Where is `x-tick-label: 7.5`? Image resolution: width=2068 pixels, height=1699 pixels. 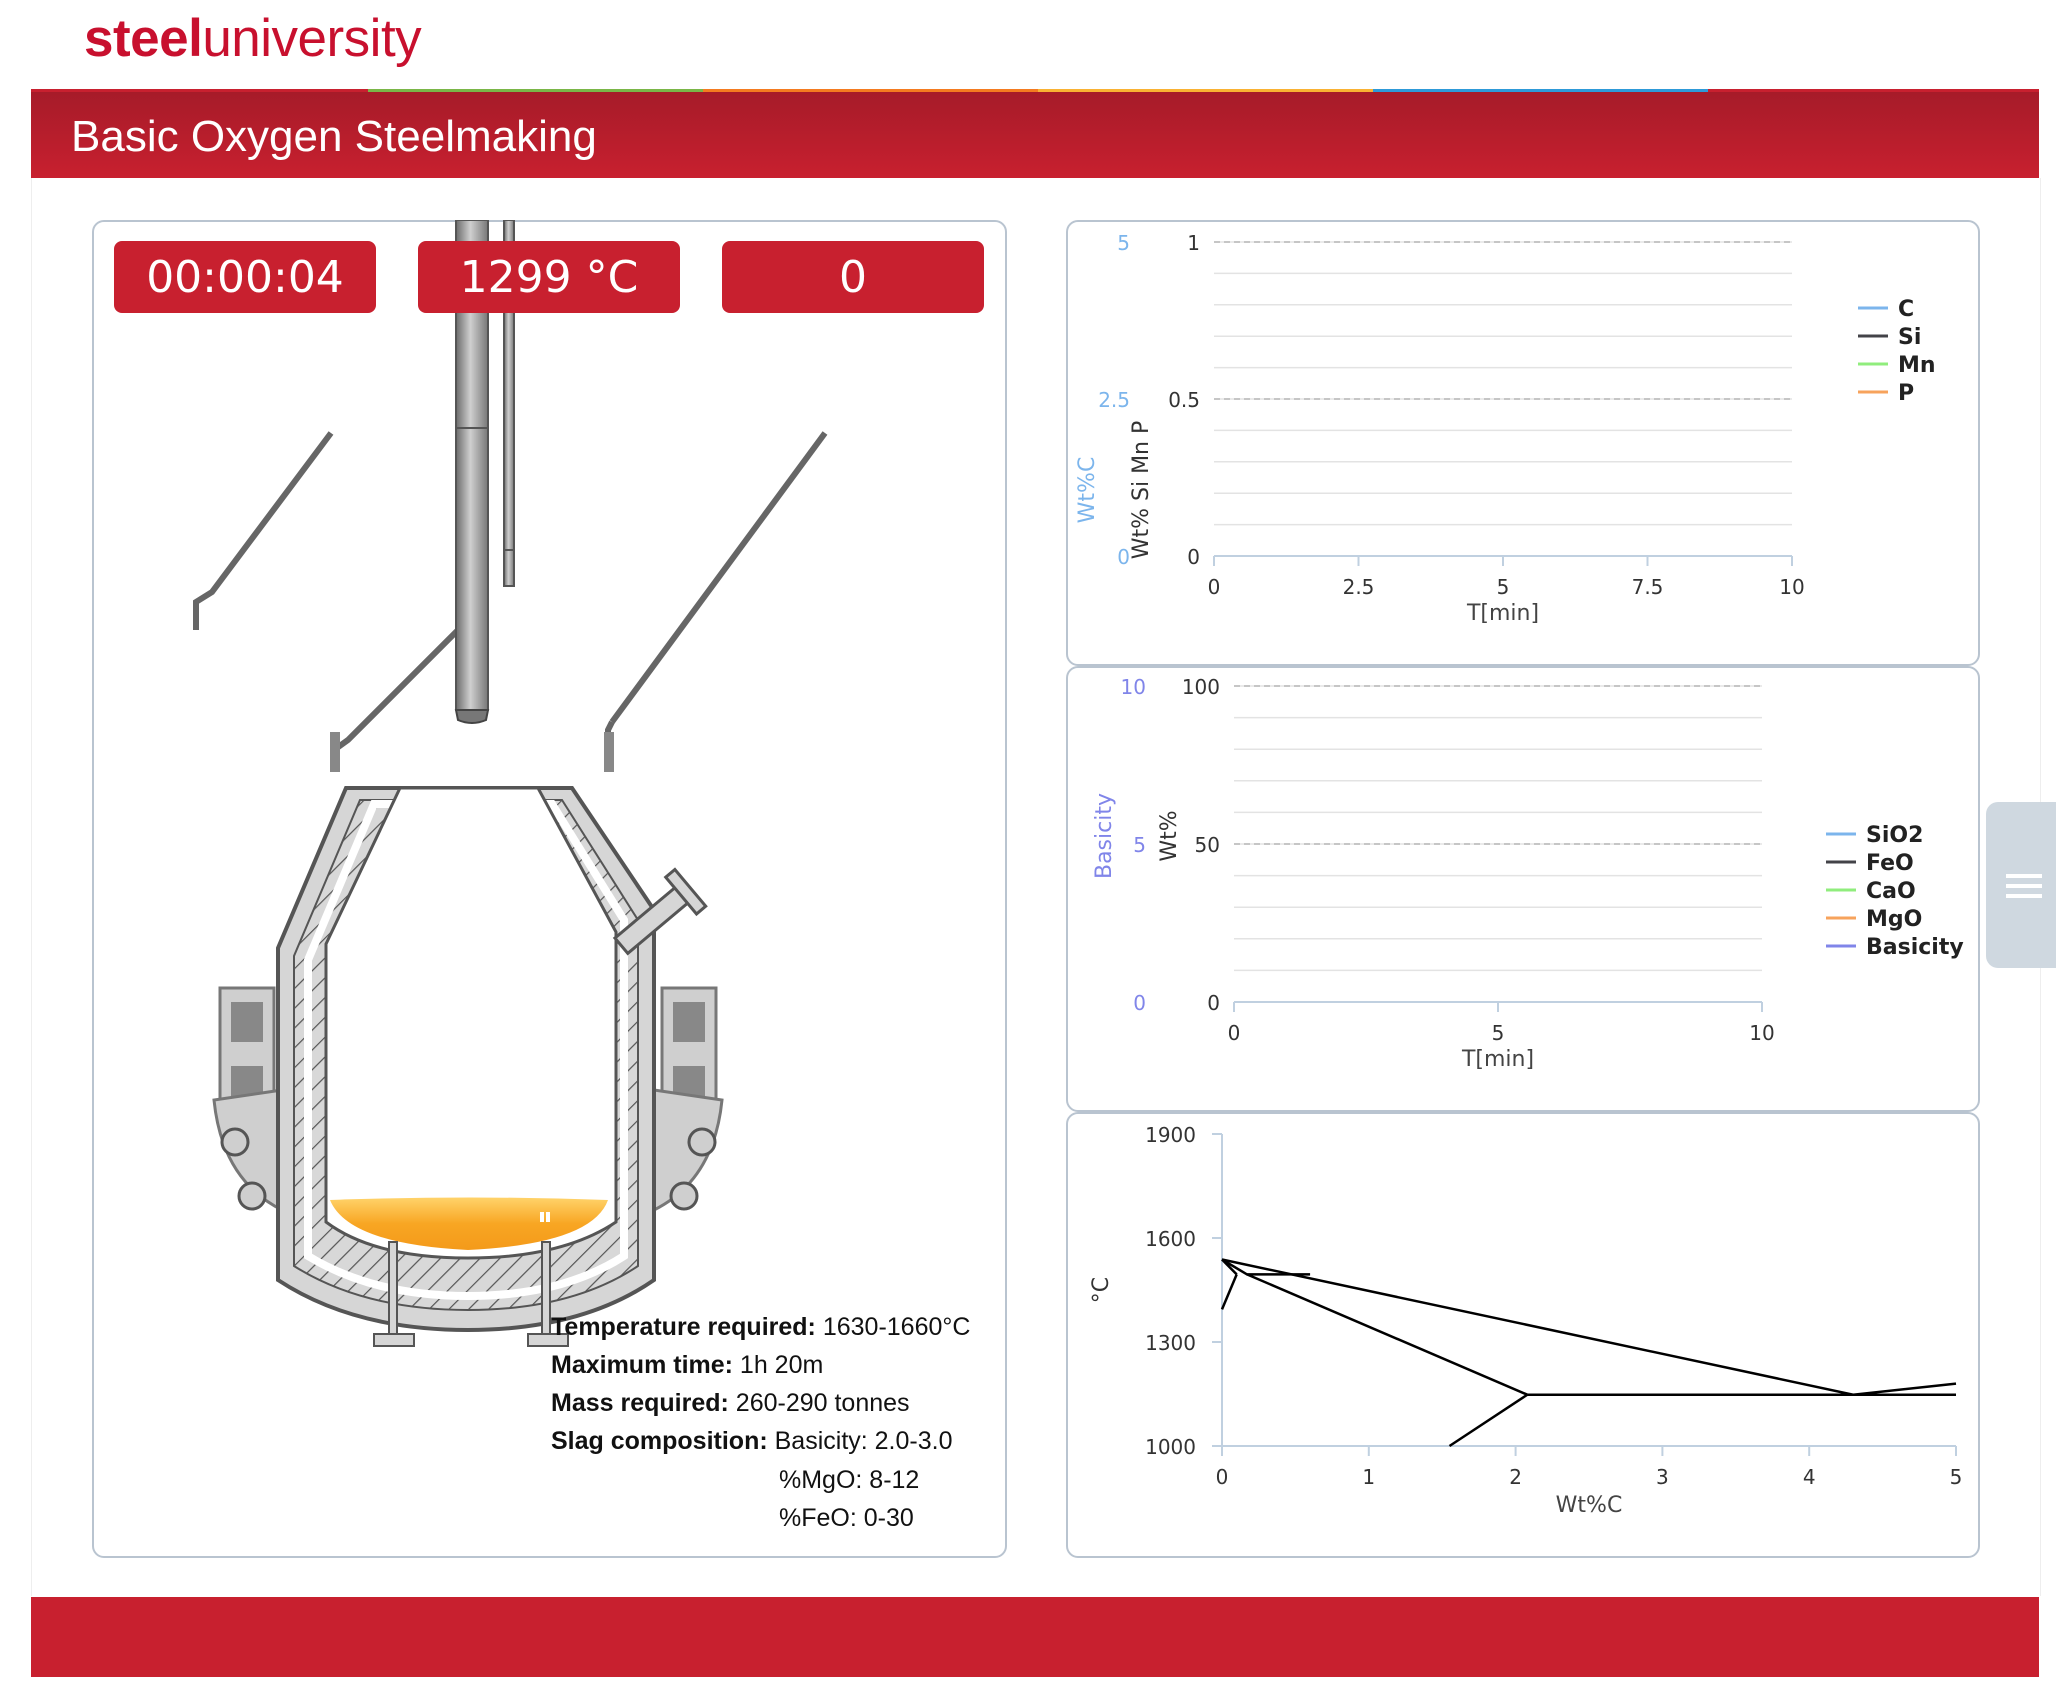 x-tick-label: 7.5 is located at coordinates (1648, 587).